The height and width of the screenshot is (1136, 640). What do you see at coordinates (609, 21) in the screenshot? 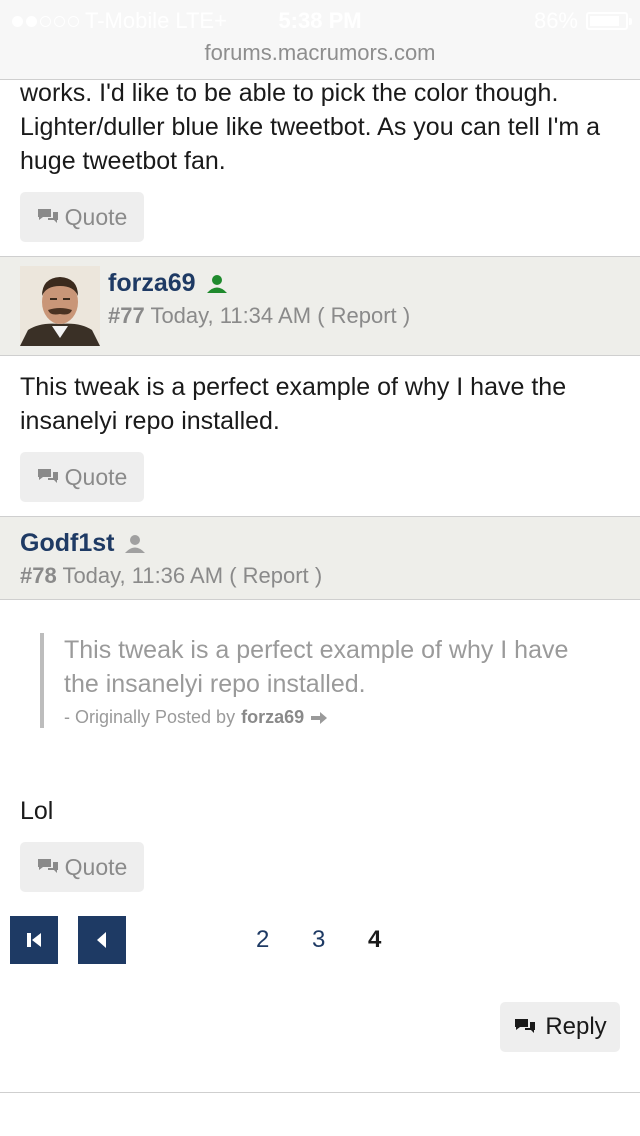
I see `battery-icon` at bounding box center [609, 21].